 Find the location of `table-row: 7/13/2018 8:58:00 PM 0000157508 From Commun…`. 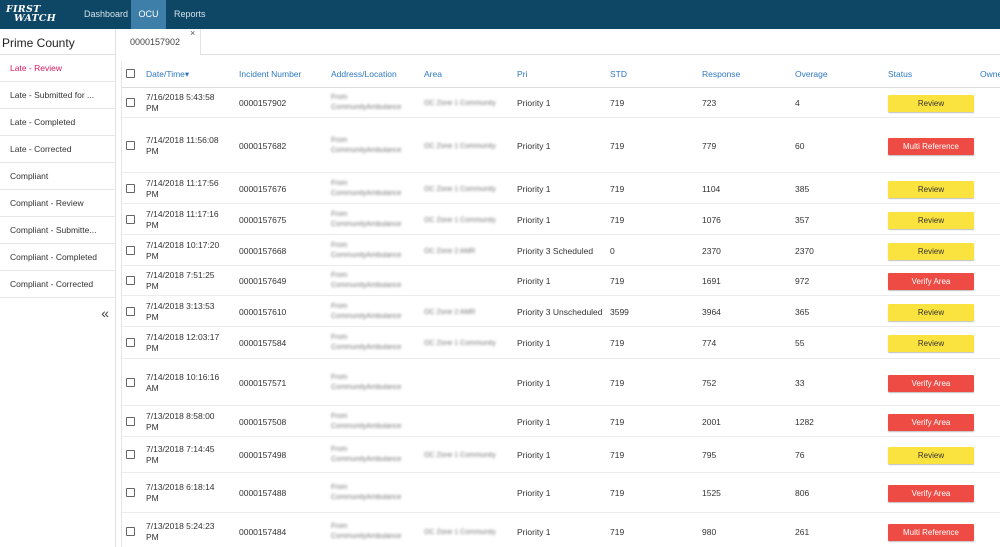

table-row: 7/13/2018 8:58:00 PM 0000157508 From Commun… is located at coordinates (561, 421).